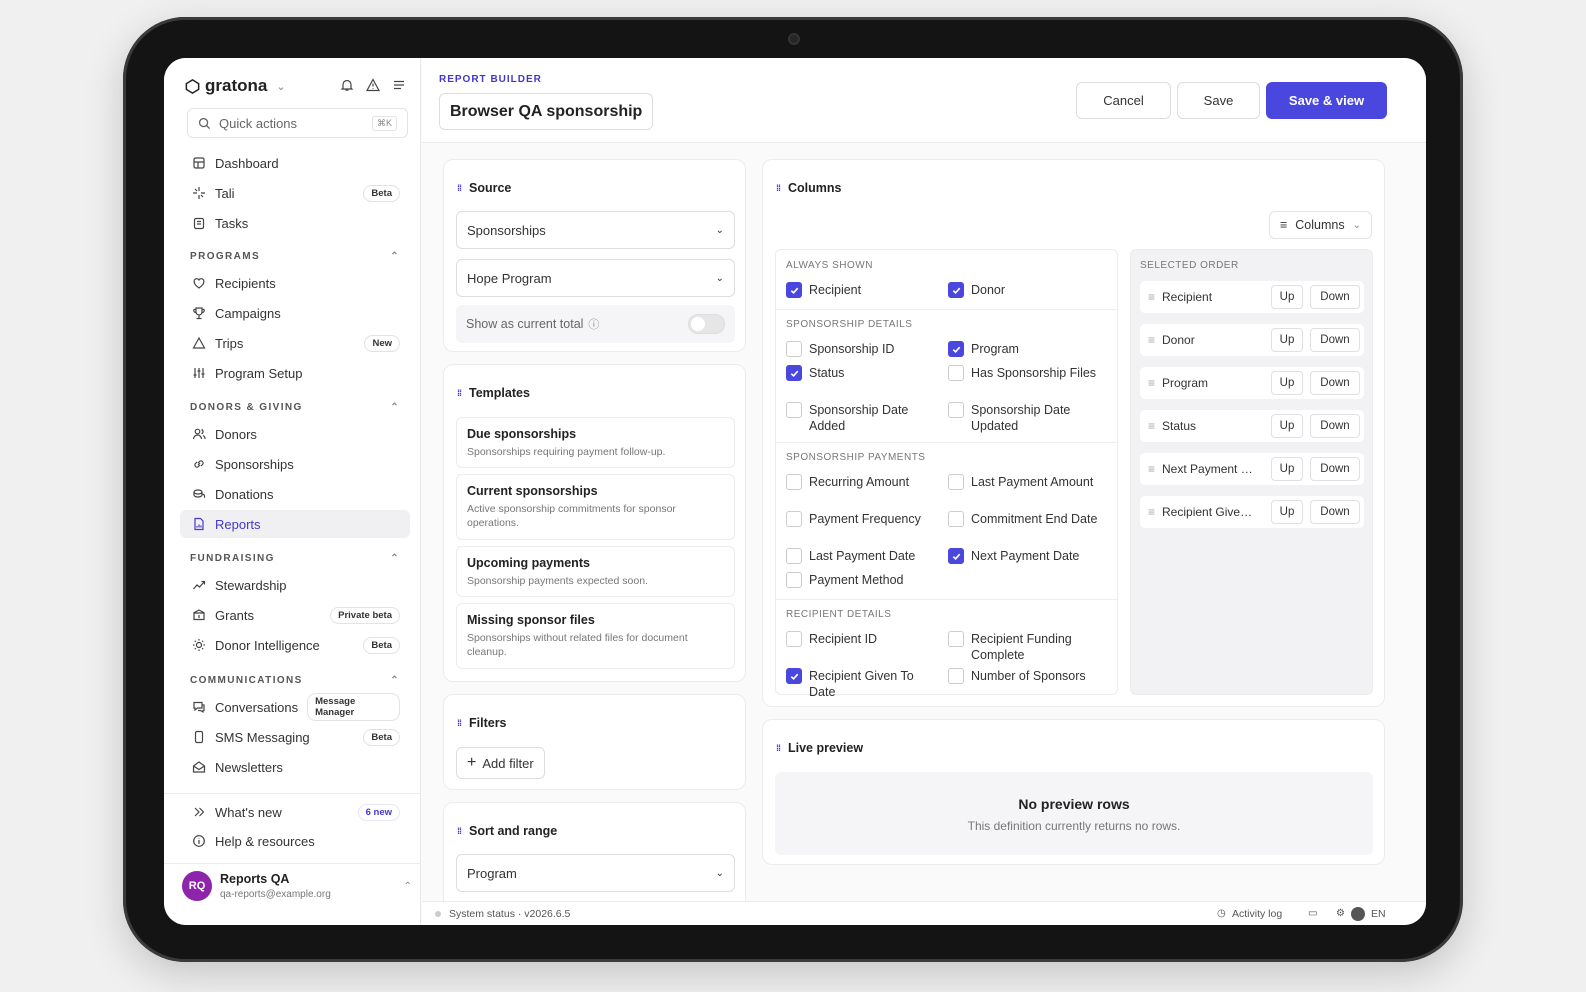 This screenshot has height=992, width=1586. I want to click on column-checkbox-commitment-end-date: Commitment End Date, so click(1025, 519).